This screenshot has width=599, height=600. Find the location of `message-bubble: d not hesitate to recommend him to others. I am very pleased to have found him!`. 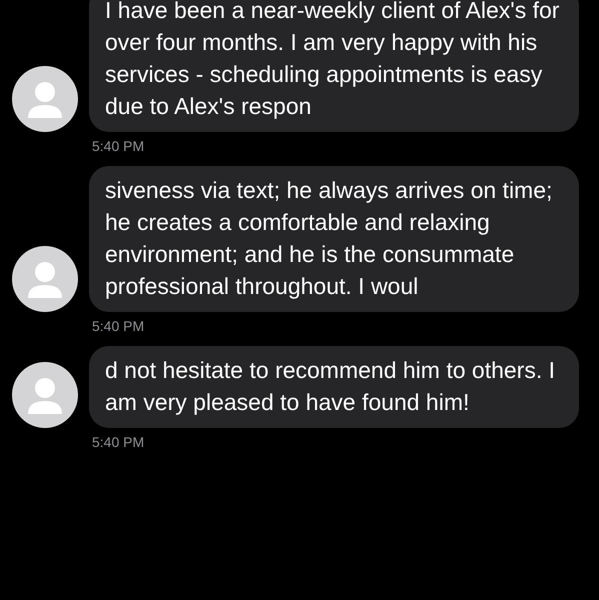

message-bubble: d not hesitate to recommend him to others. I am very pleased to have found him! is located at coordinates (334, 387).